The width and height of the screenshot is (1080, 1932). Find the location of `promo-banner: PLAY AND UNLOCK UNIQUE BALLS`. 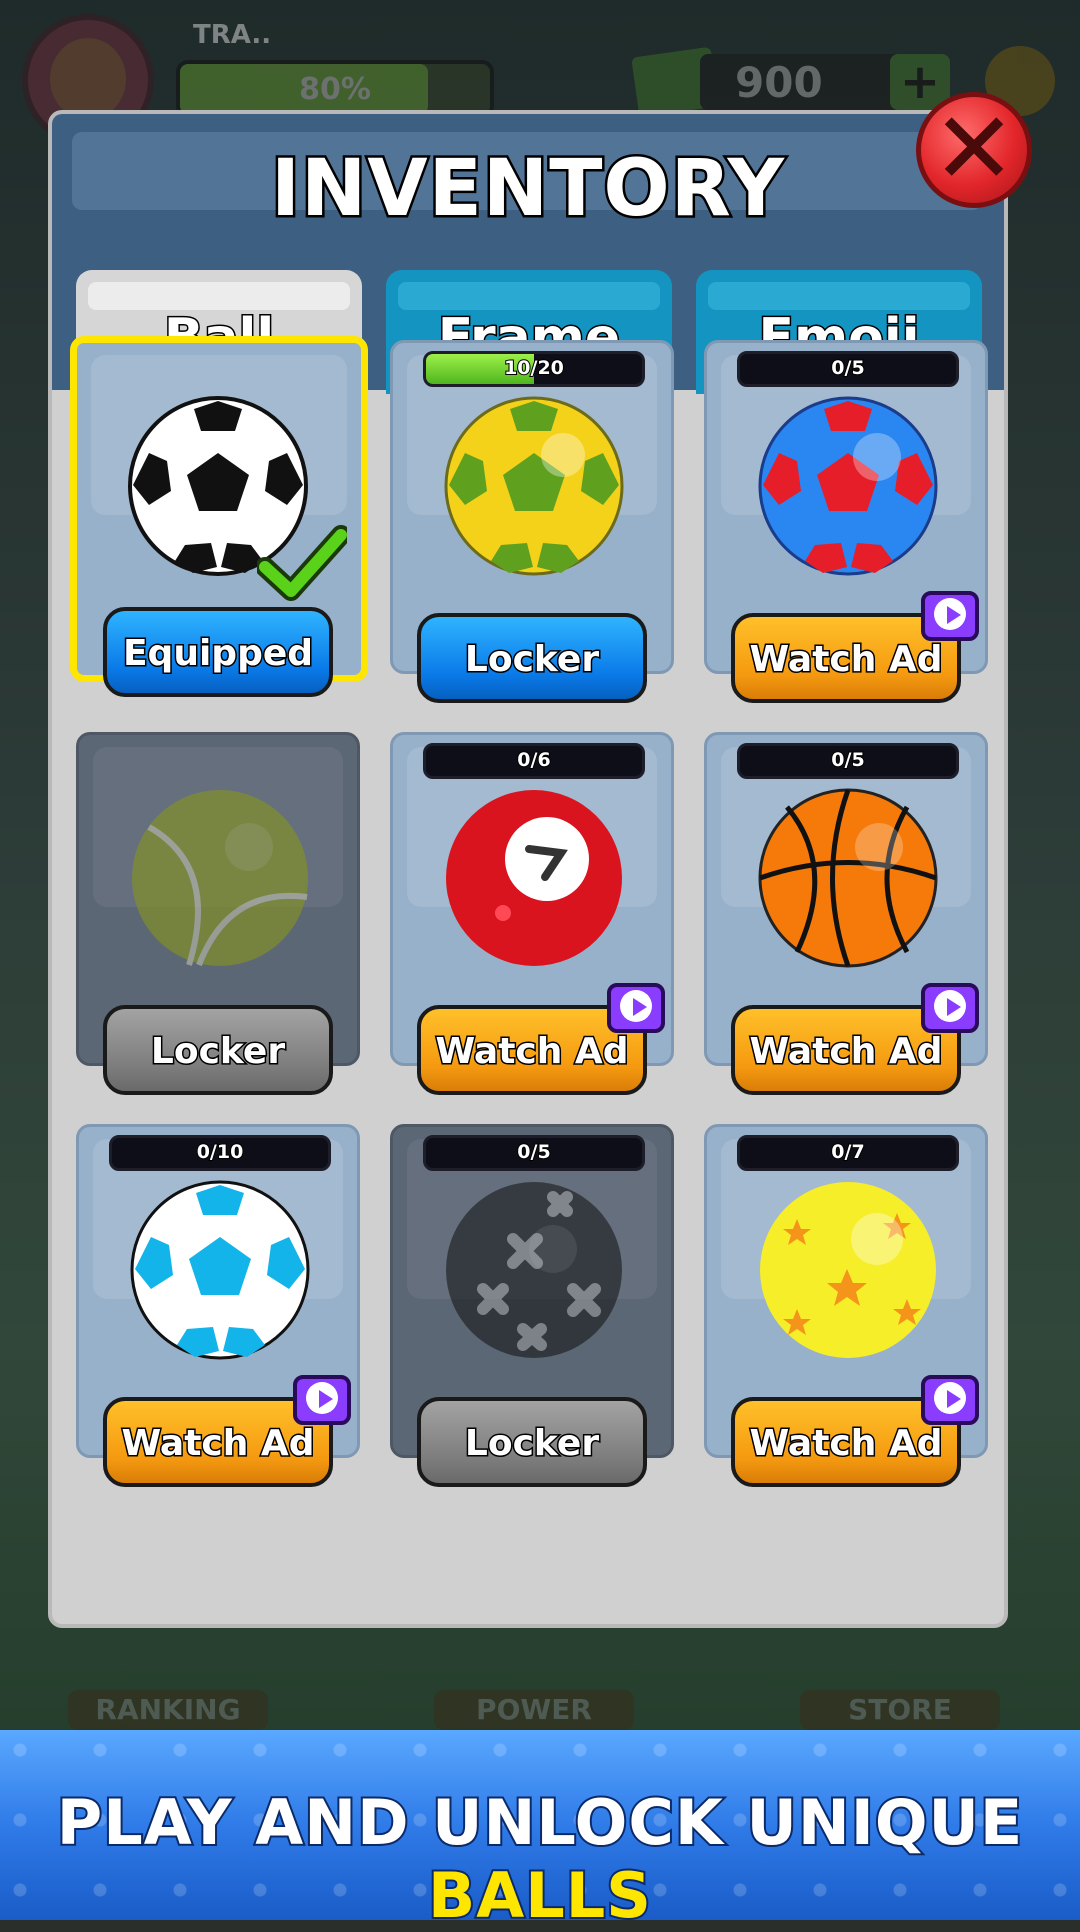

promo-banner: PLAY AND UNLOCK UNIQUE BALLS is located at coordinates (540, 1831).